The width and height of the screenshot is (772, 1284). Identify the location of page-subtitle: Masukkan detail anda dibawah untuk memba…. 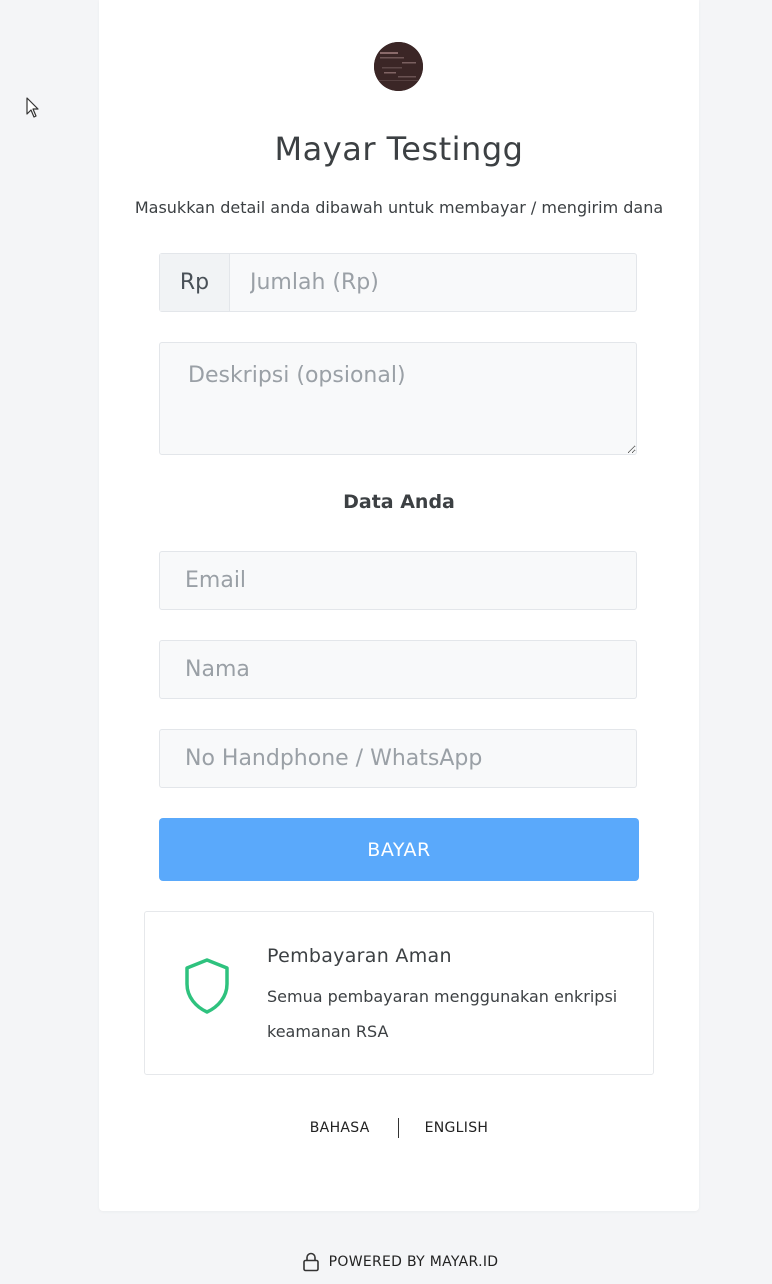
(399, 207).